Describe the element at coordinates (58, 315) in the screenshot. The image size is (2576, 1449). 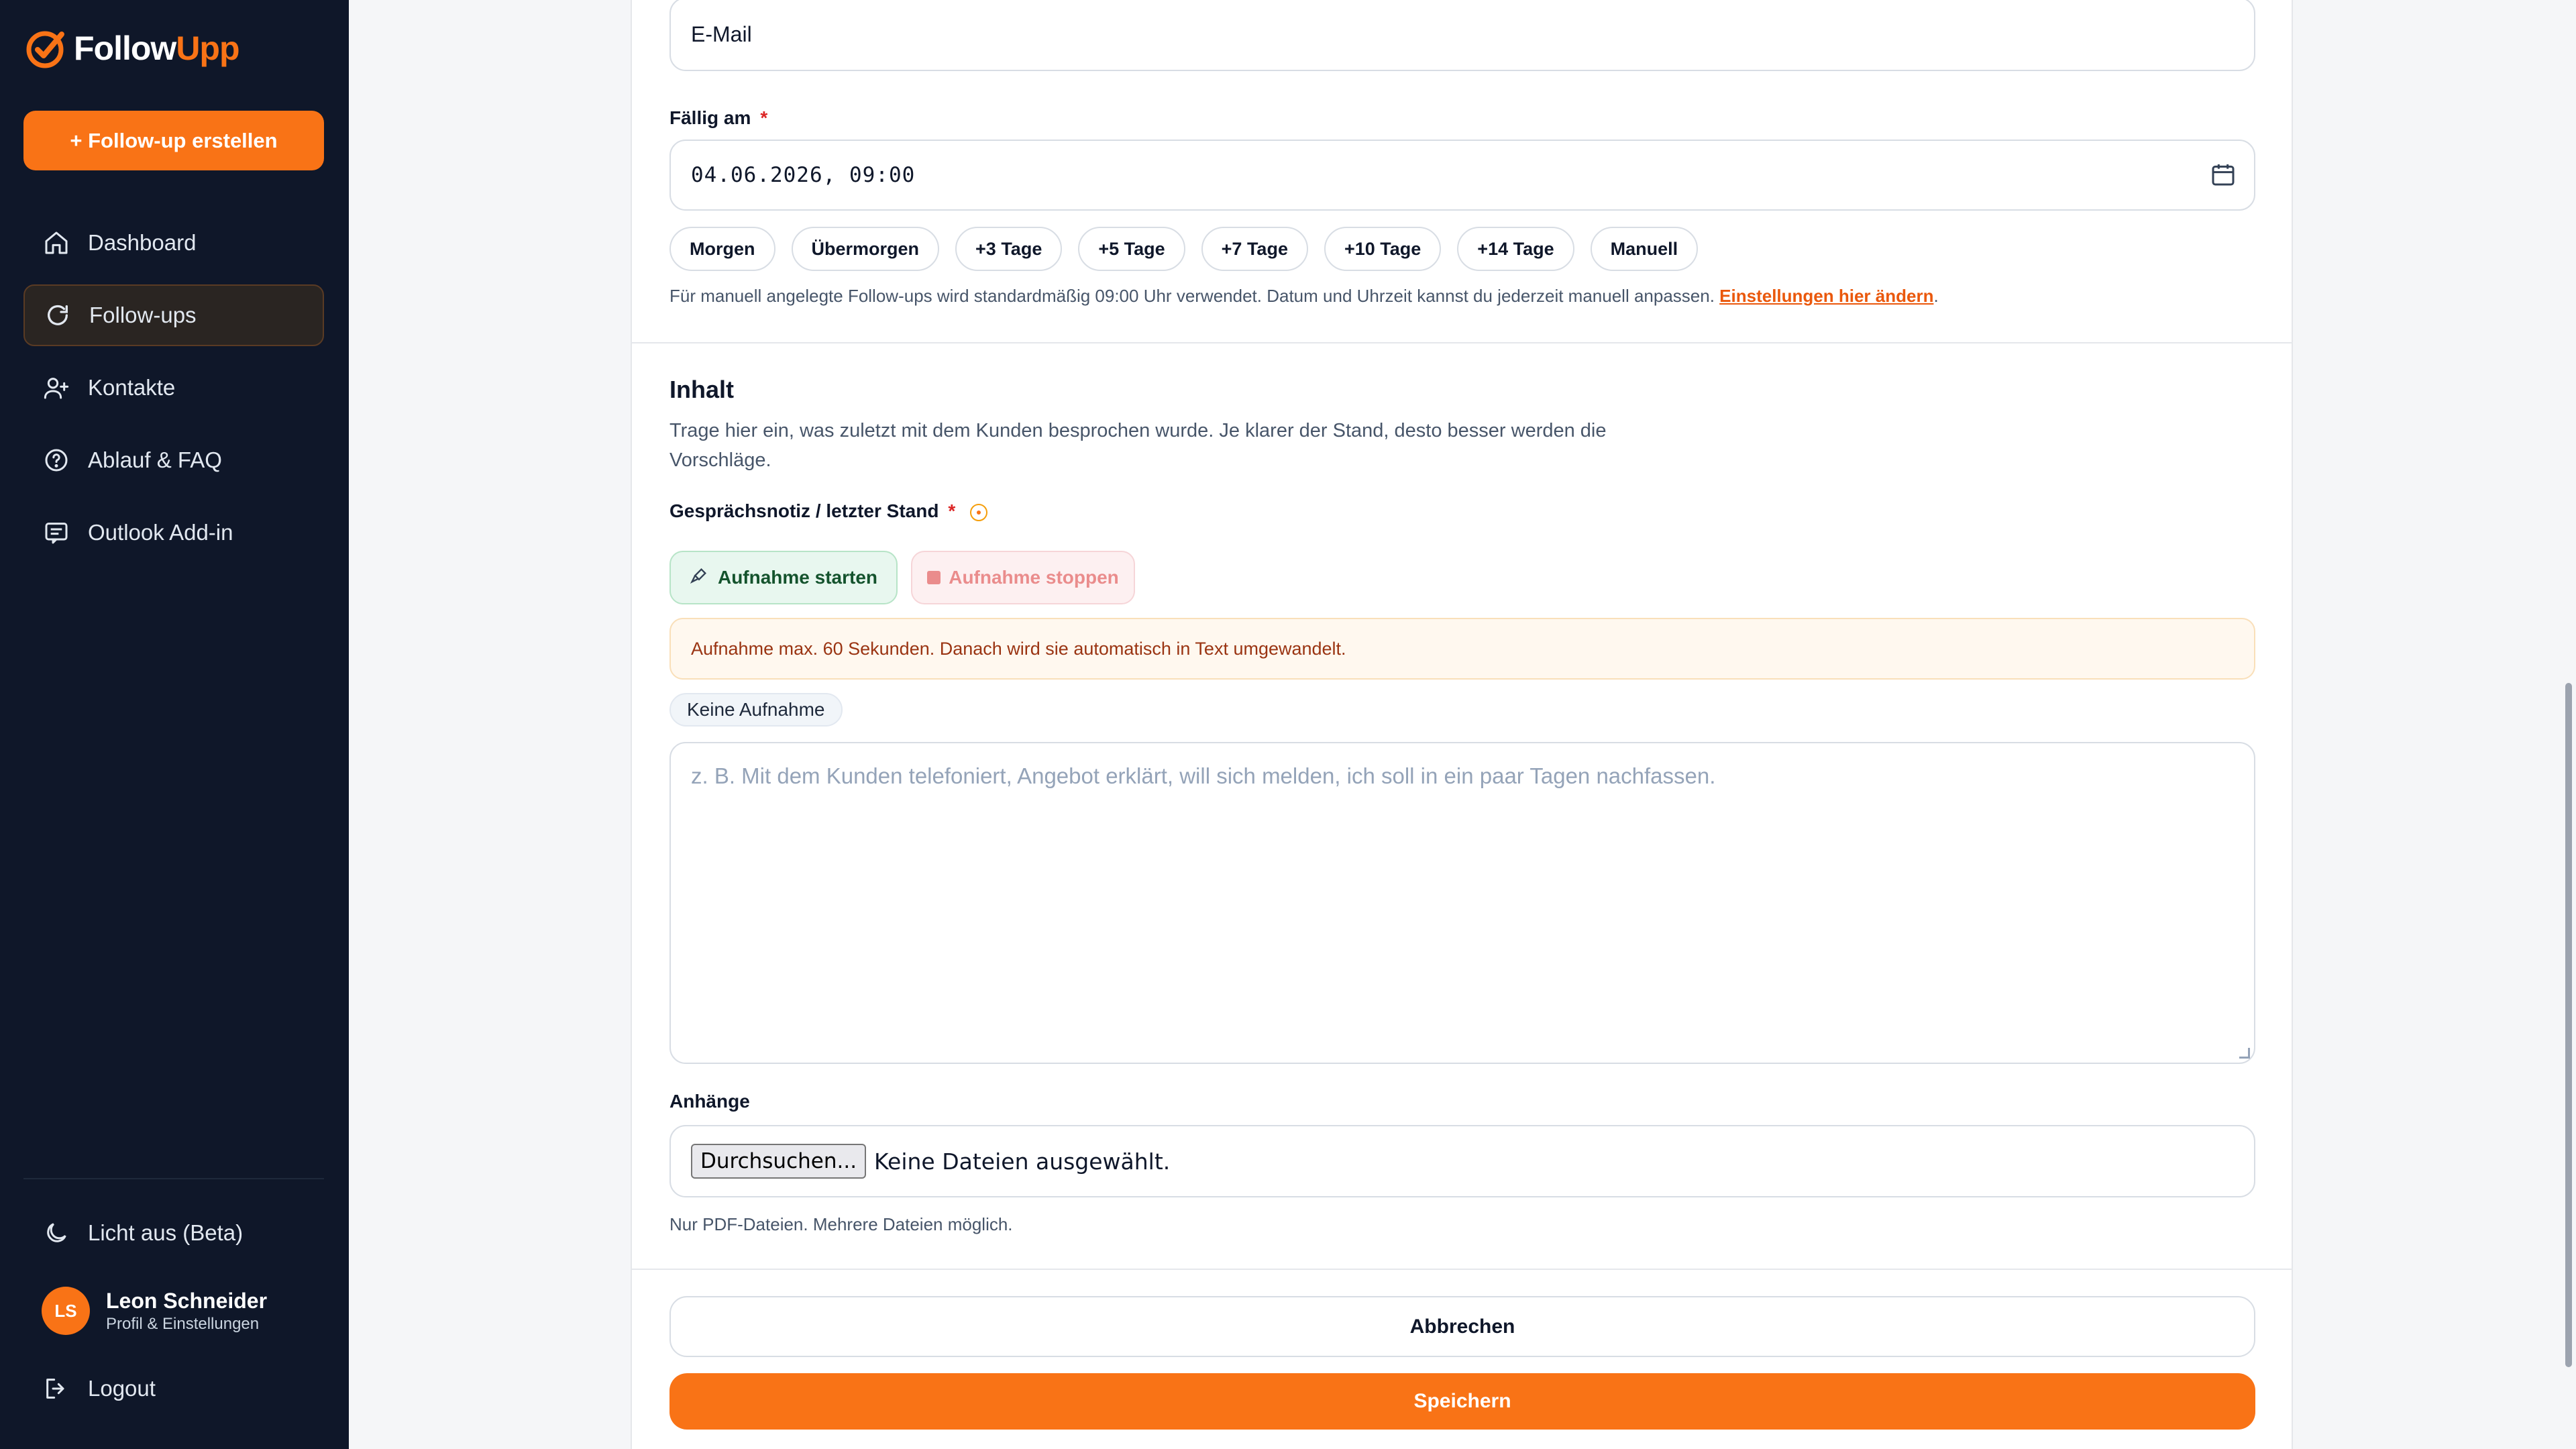
I see `refresh-icon` at that location.